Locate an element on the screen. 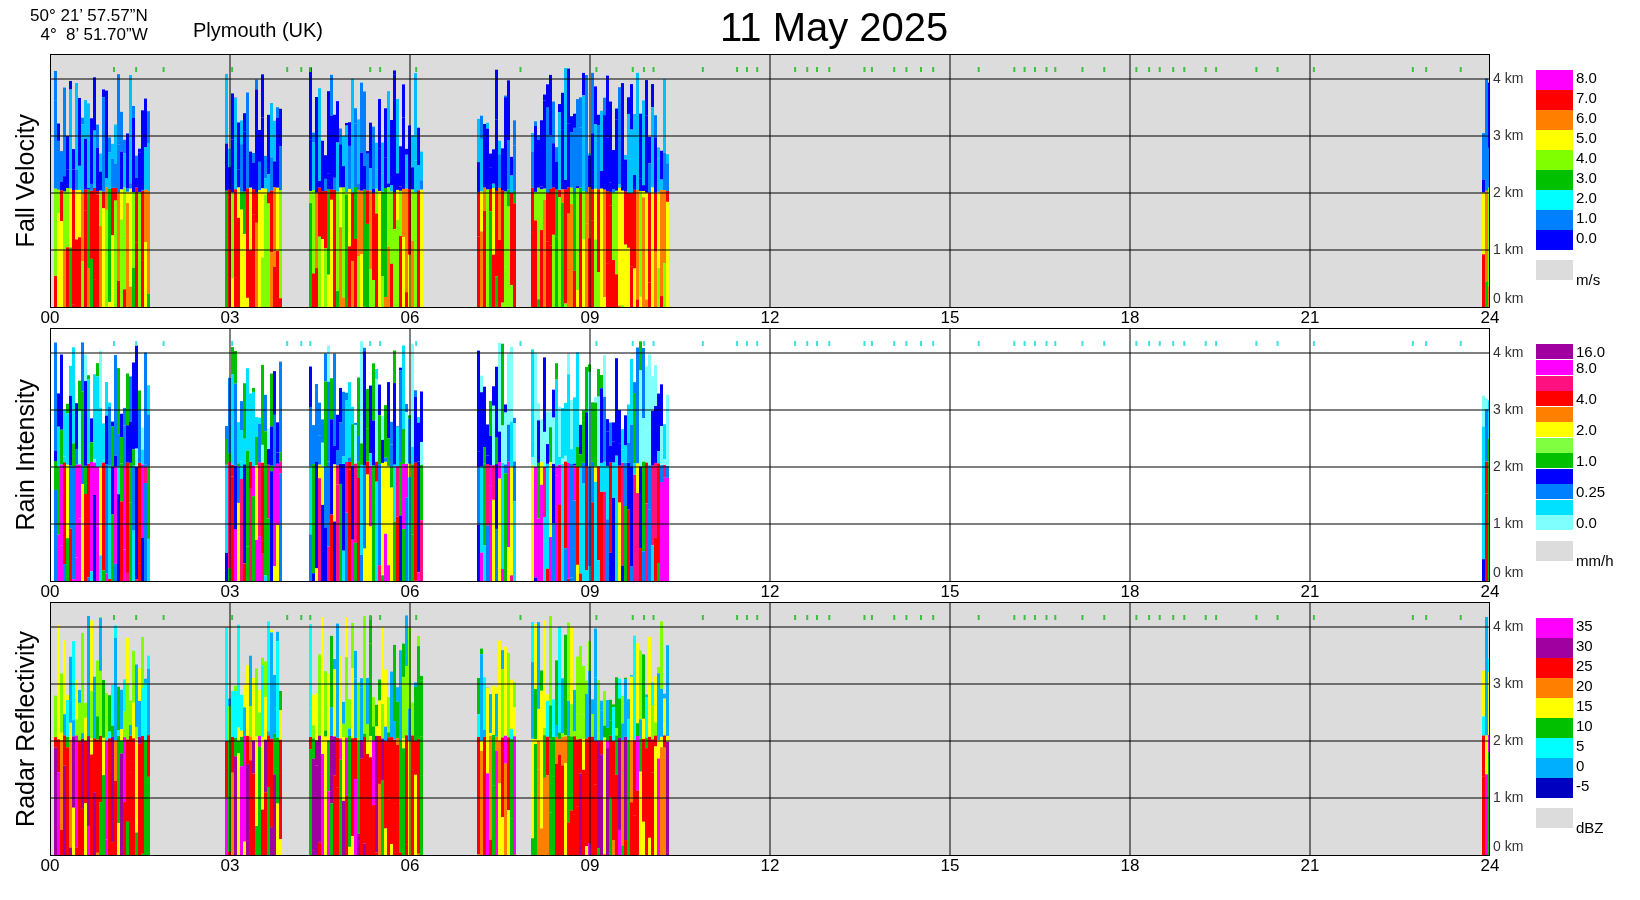 This screenshot has width=1640, height=900. latitude-label: 50° 21’ 57.57”N is located at coordinates (89, 15).